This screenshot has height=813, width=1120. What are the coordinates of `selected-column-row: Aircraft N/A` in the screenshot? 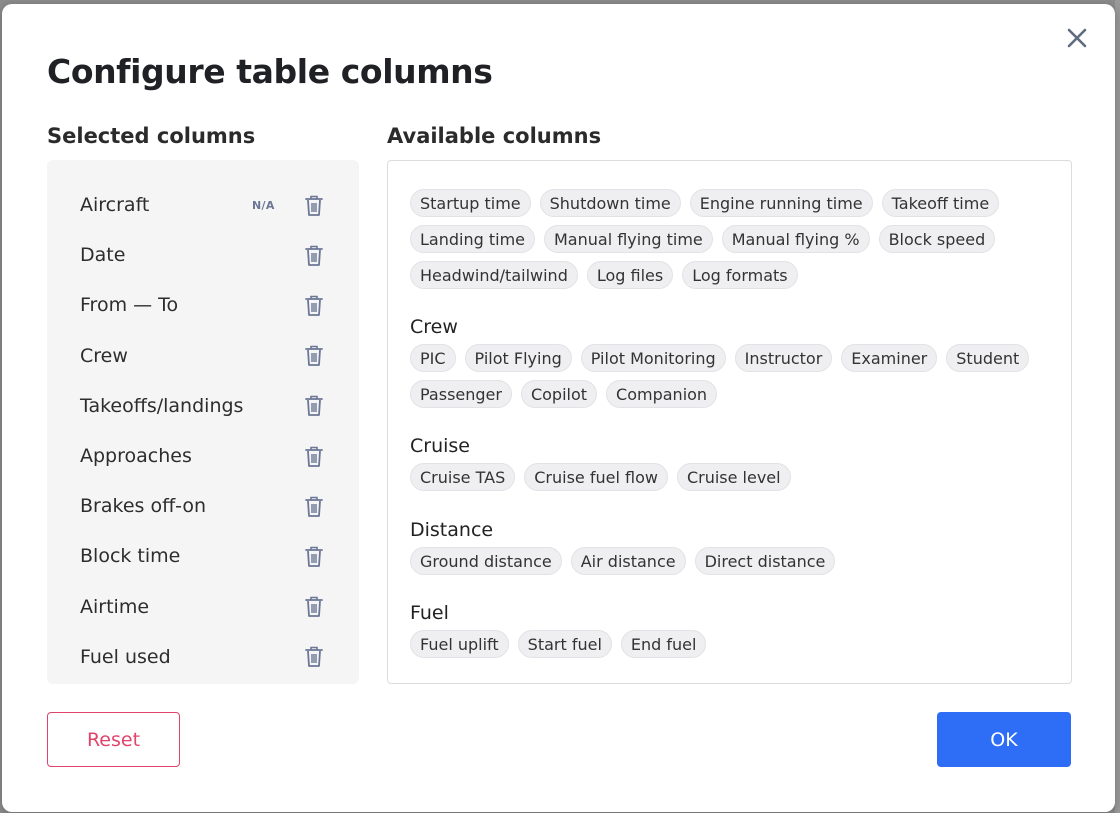 It's located at (203, 205).